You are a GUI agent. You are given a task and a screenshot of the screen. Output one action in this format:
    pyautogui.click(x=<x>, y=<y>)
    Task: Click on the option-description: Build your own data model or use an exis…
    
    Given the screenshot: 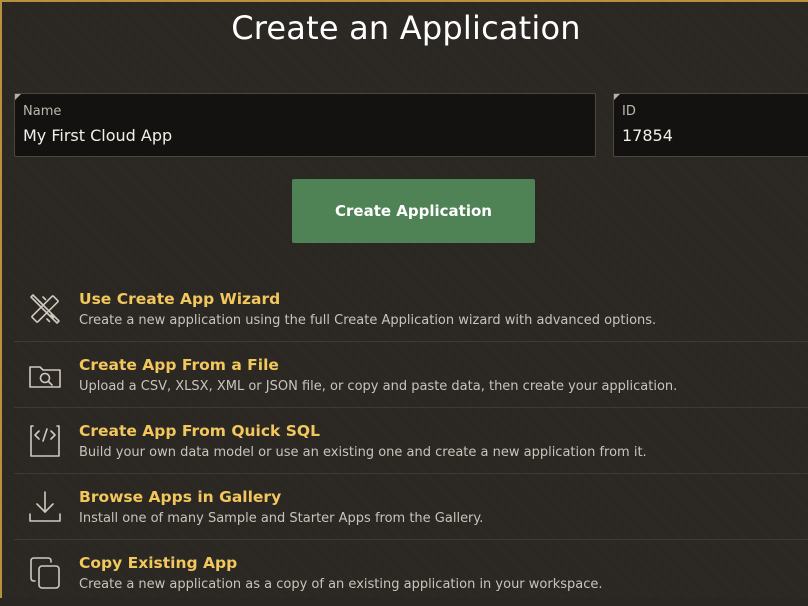 What is the action you would take?
    pyautogui.click(x=363, y=452)
    